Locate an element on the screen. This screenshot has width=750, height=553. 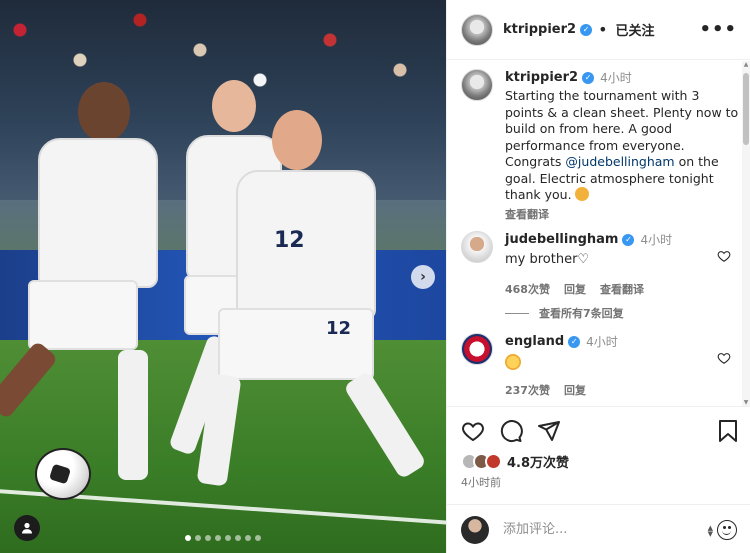
bookmark-icon is located at coordinates (728, 431).